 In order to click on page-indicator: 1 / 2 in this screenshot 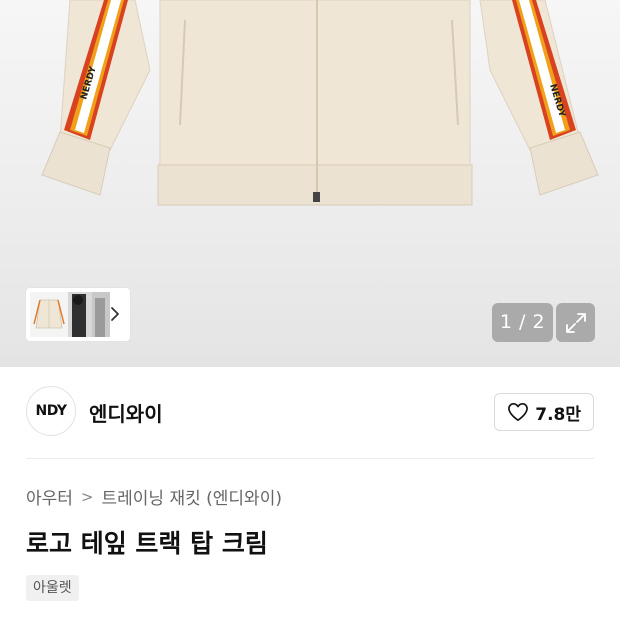, I will do `click(522, 322)`.